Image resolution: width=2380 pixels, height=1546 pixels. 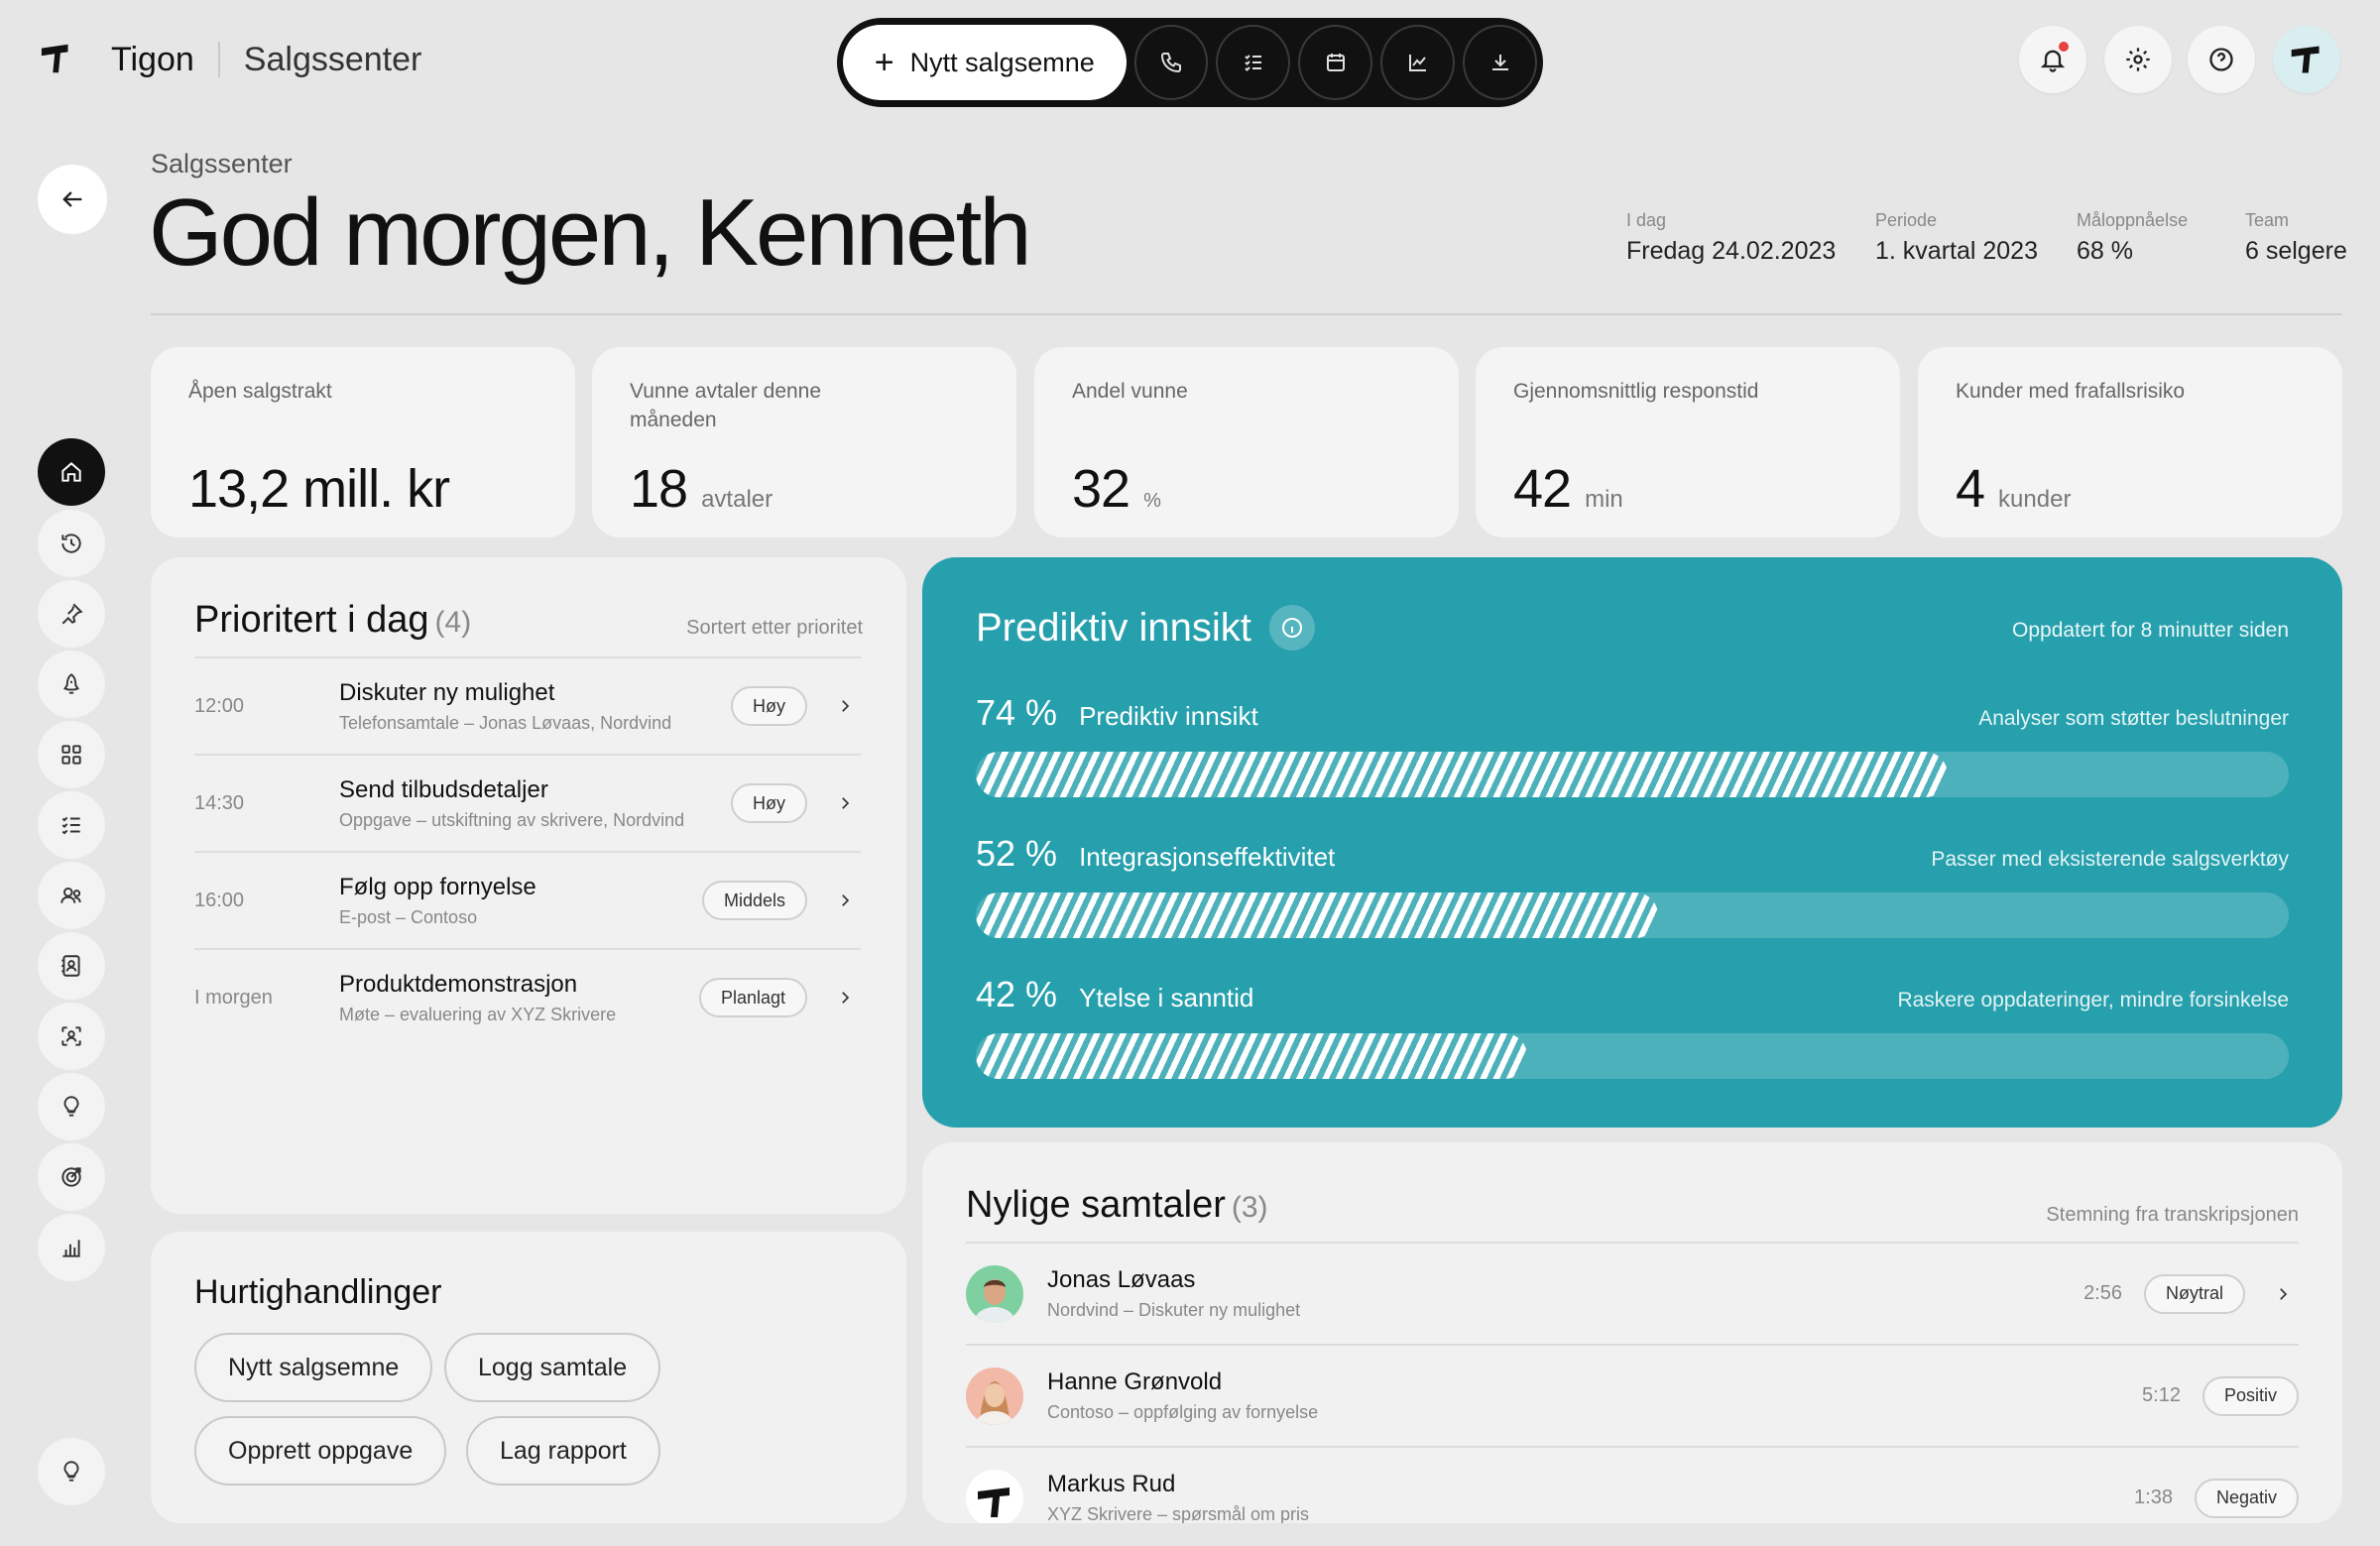 I want to click on sidebar-item-goals, so click(x=71, y=1177).